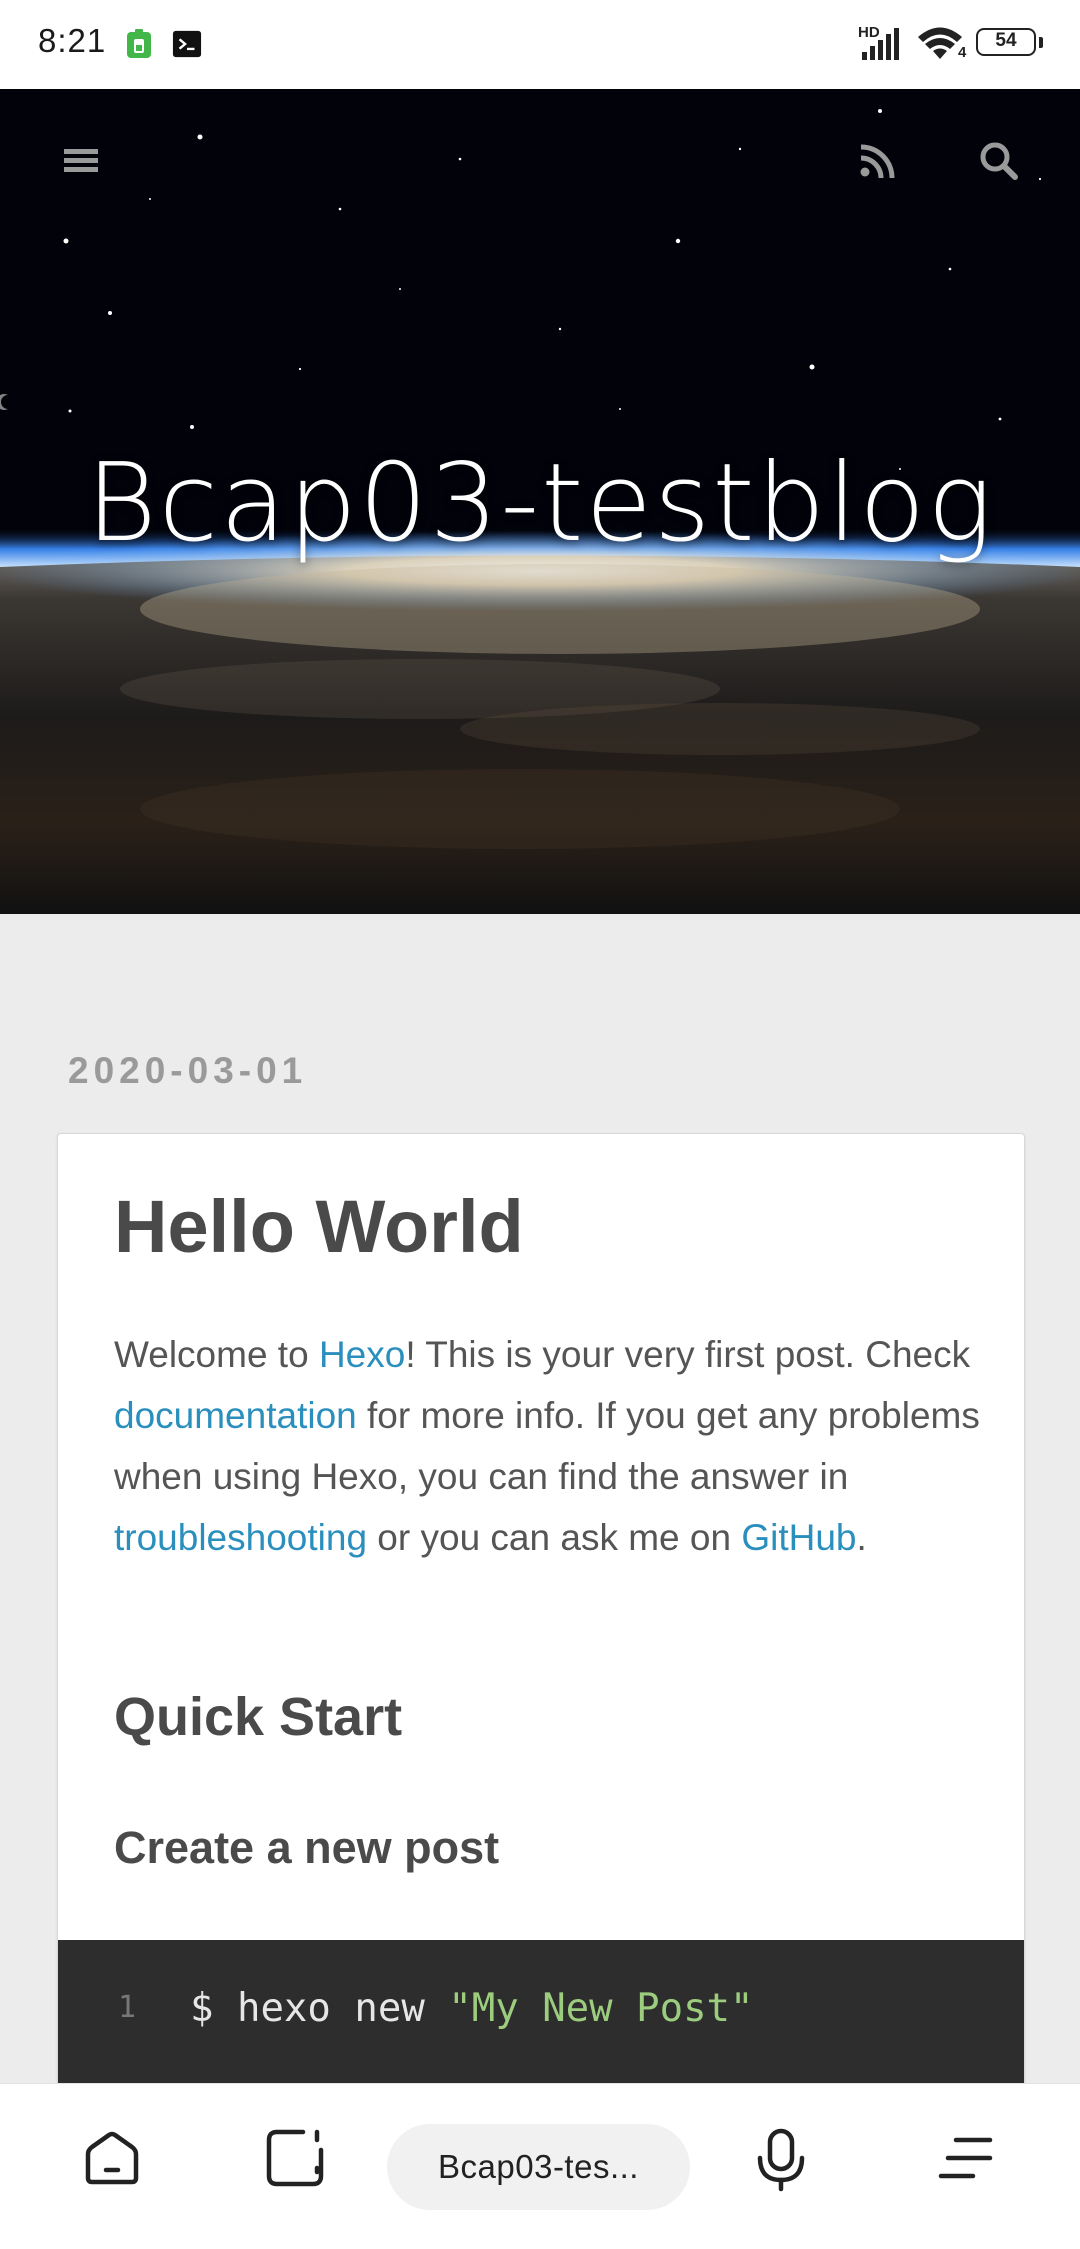  What do you see at coordinates (941, 46) in the screenshot?
I see `wifi-icon: 4` at bounding box center [941, 46].